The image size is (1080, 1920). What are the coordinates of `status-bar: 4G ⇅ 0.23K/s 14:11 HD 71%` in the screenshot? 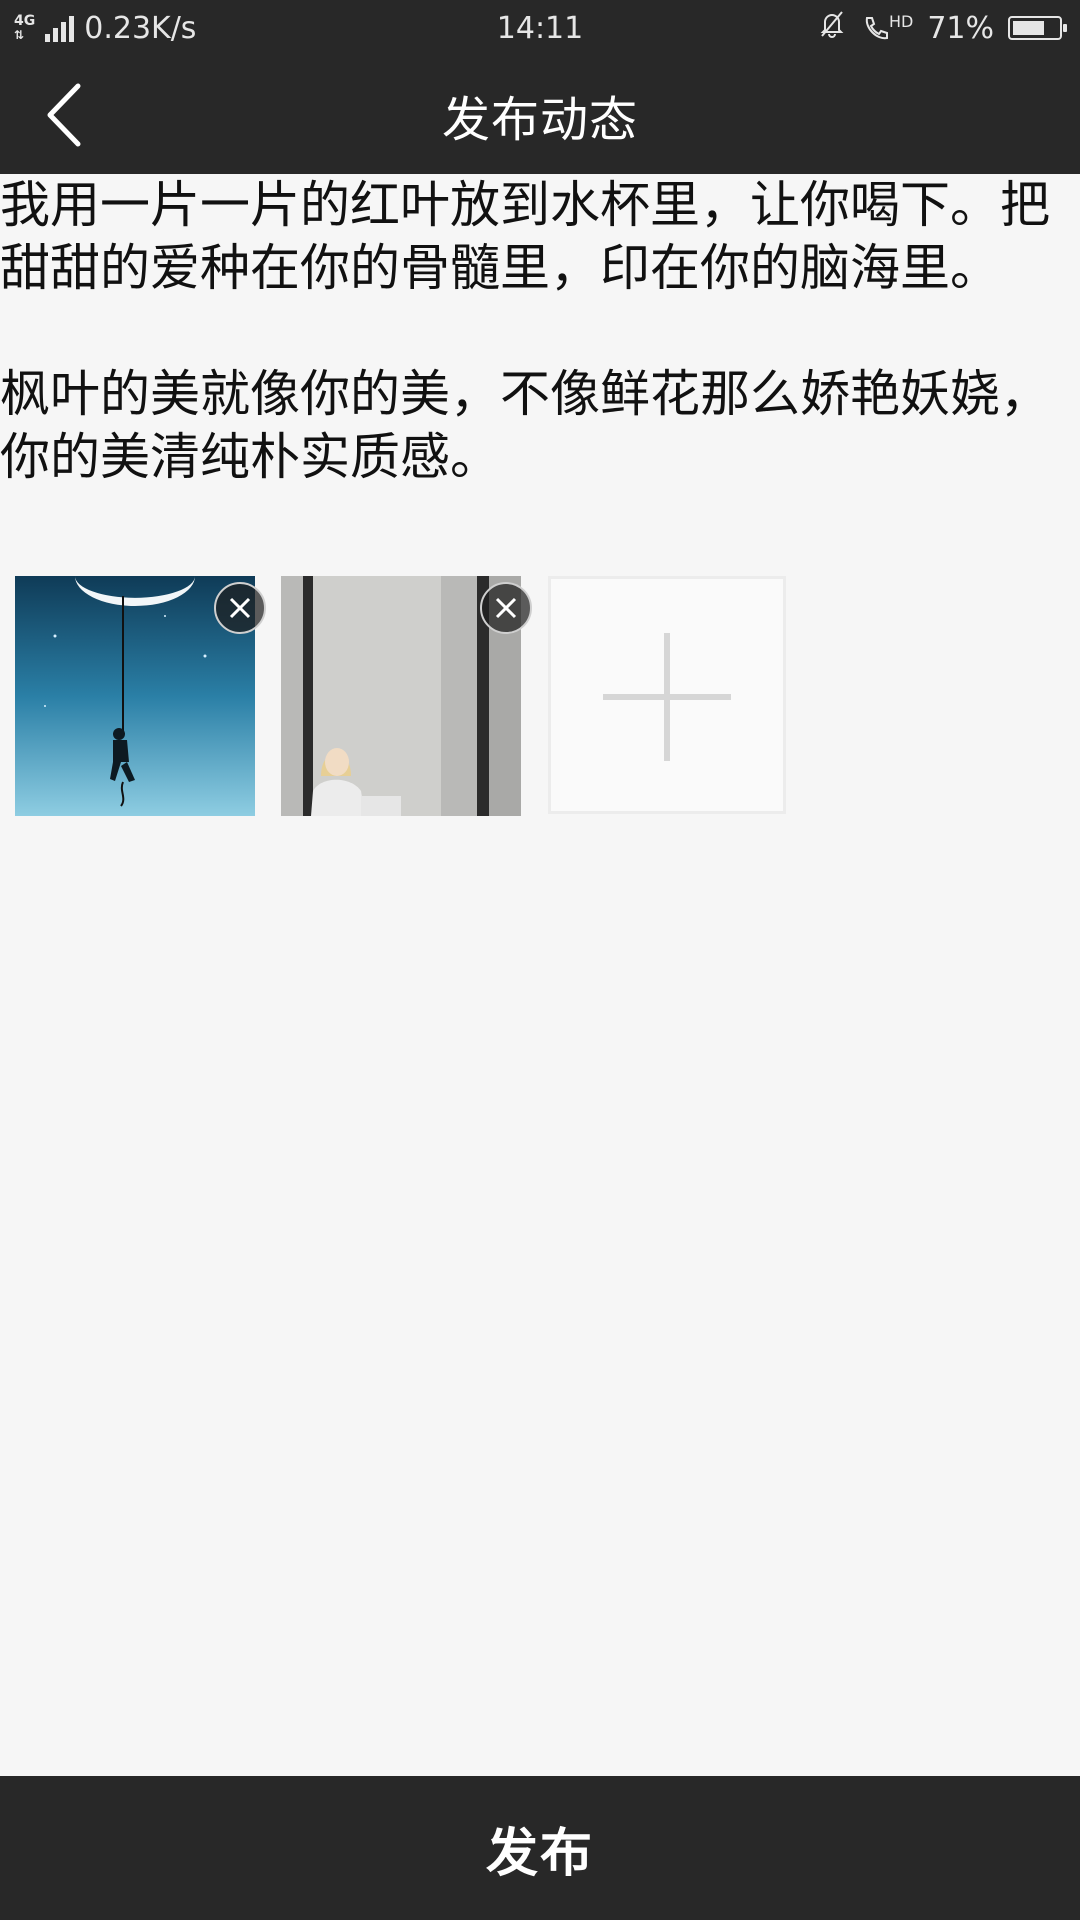 It's located at (540, 28).